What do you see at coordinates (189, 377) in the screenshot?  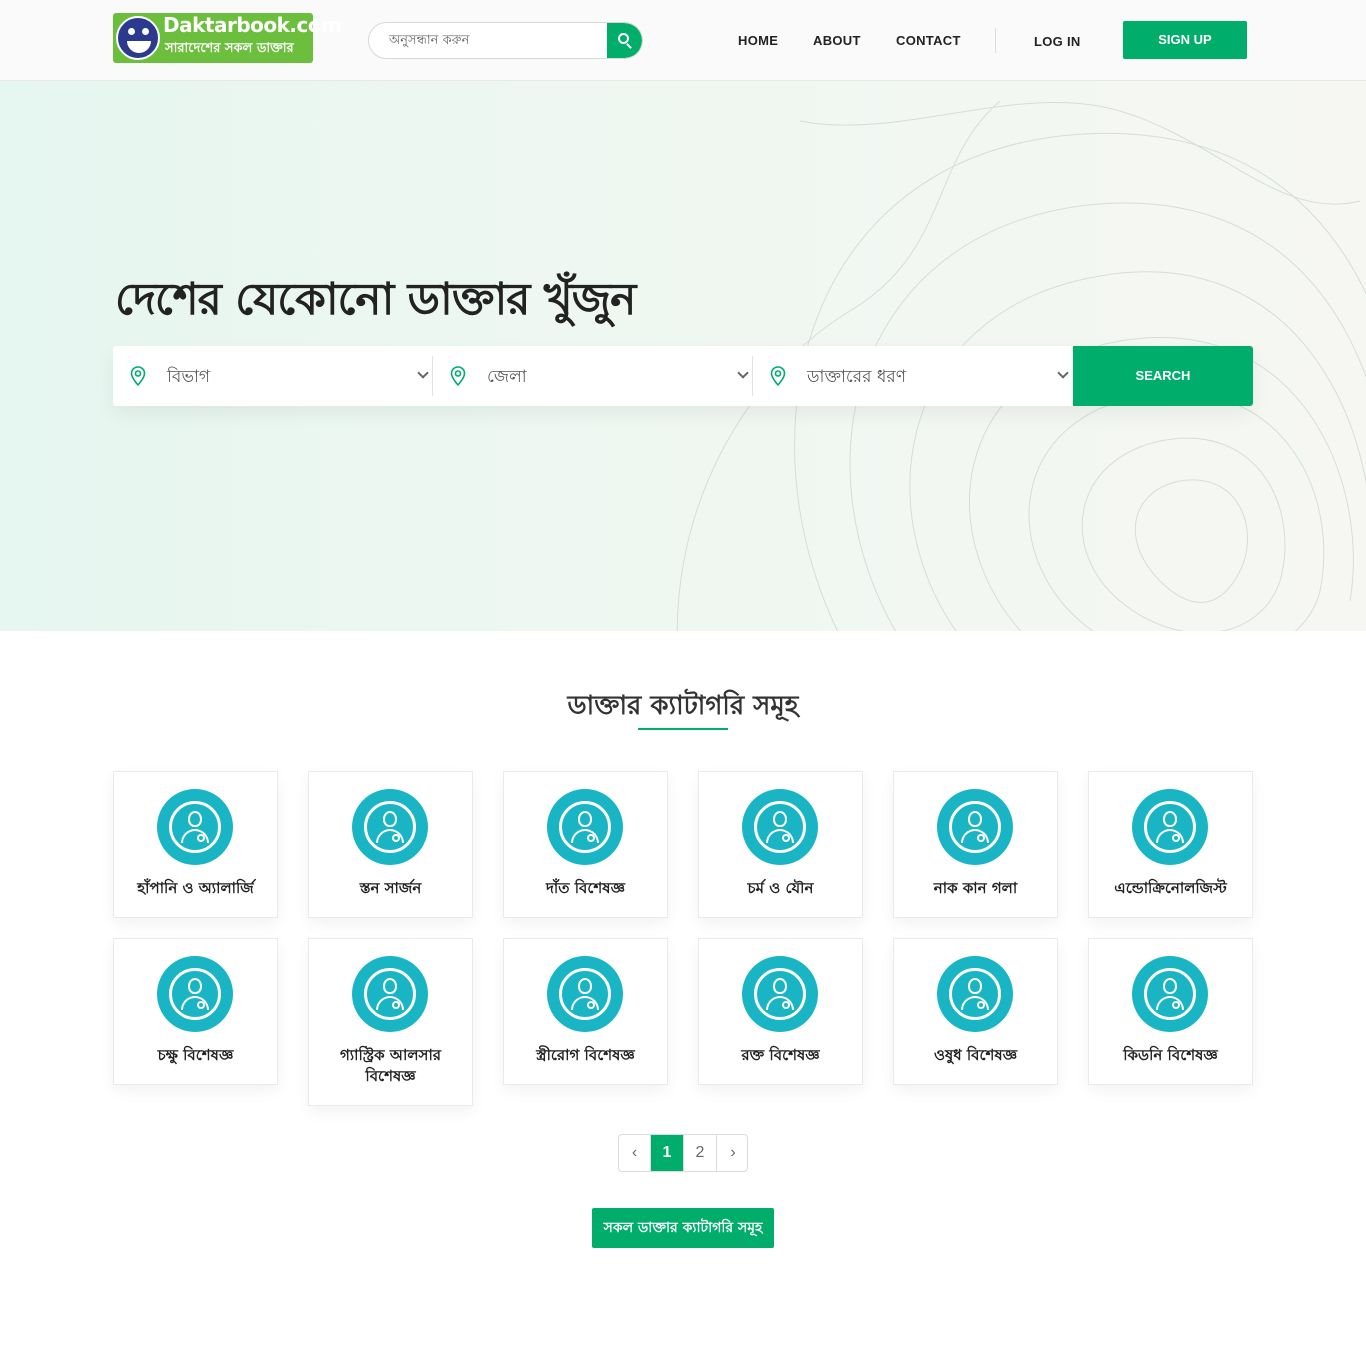 I see `division-label: বিভাগ` at bounding box center [189, 377].